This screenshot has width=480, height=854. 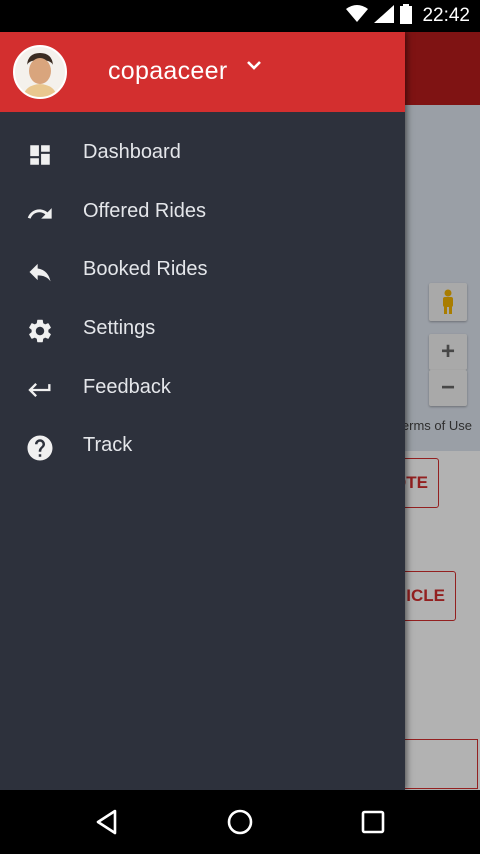 I want to click on menu-label-feedback: Feedback, so click(x=127, y=386).